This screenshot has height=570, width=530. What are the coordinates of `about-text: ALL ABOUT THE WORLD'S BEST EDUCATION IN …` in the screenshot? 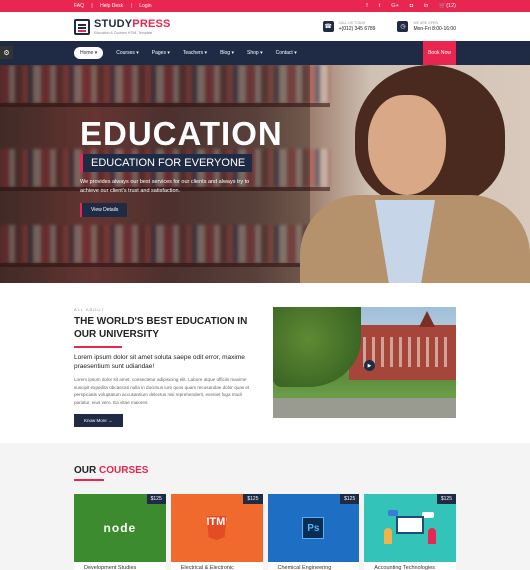 It's located at (163, 375).